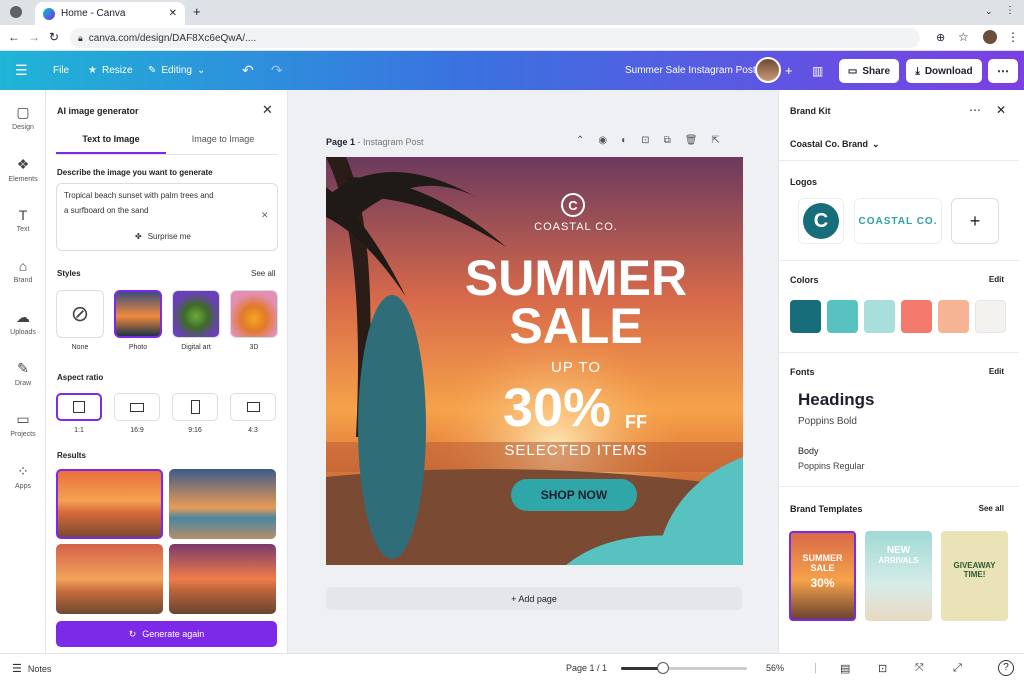  Describe the element at coordinates (110, 70) in the screenshot. I see `resize-button: ★ Resize` at that location.